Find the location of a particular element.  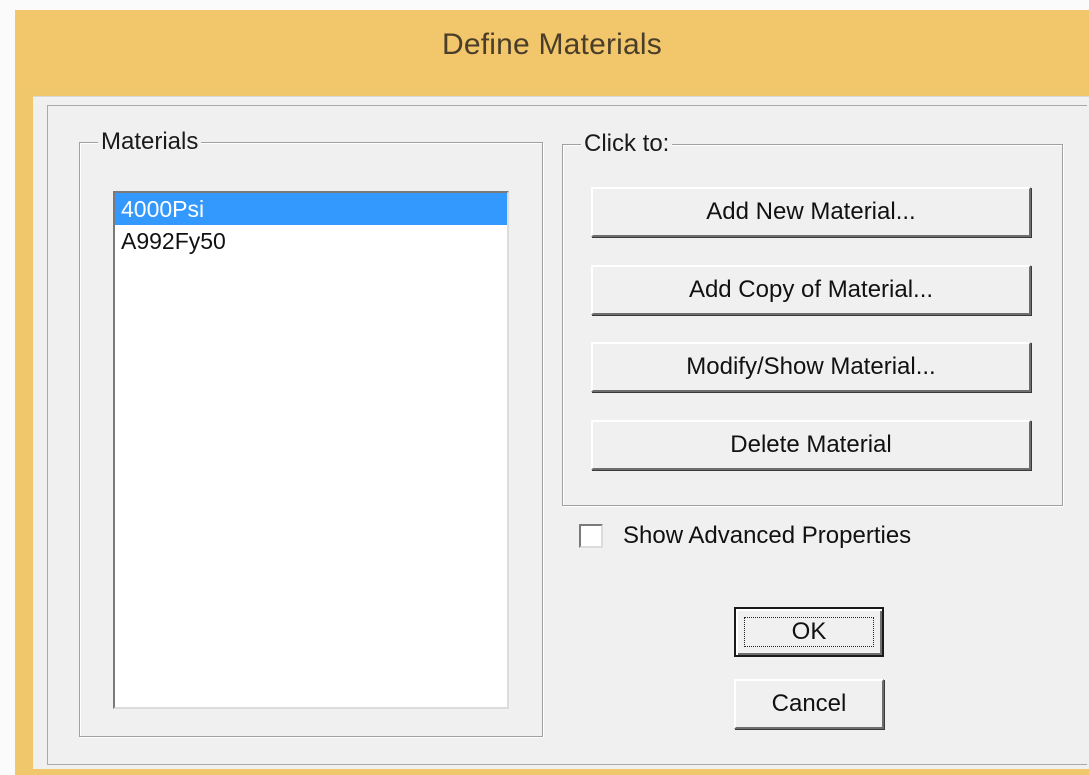

ok-button-label: OK is located at coordinates (809, 632).